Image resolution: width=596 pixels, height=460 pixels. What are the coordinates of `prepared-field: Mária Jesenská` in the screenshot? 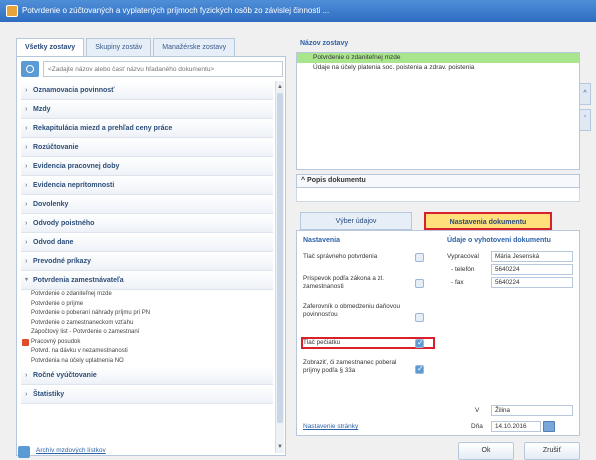 It's located at (532, 256).